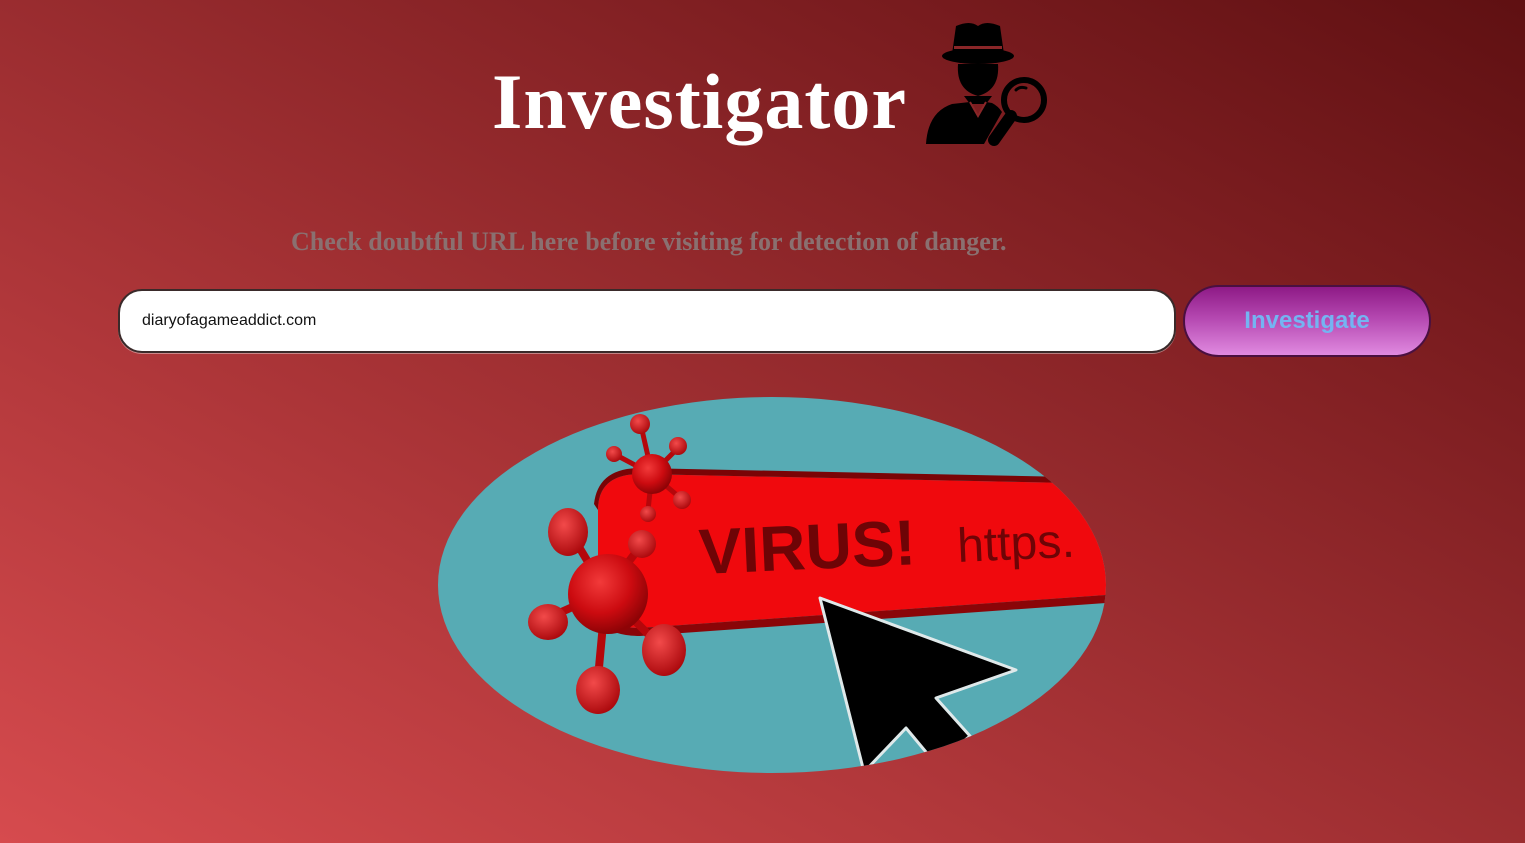 The height and width of the screenshot is (843, 1525). What do you see at coordinates (807, 547) in the screenshot?
I see `banner-virus-text: VIRUS!` at bounding box center [807, 547].